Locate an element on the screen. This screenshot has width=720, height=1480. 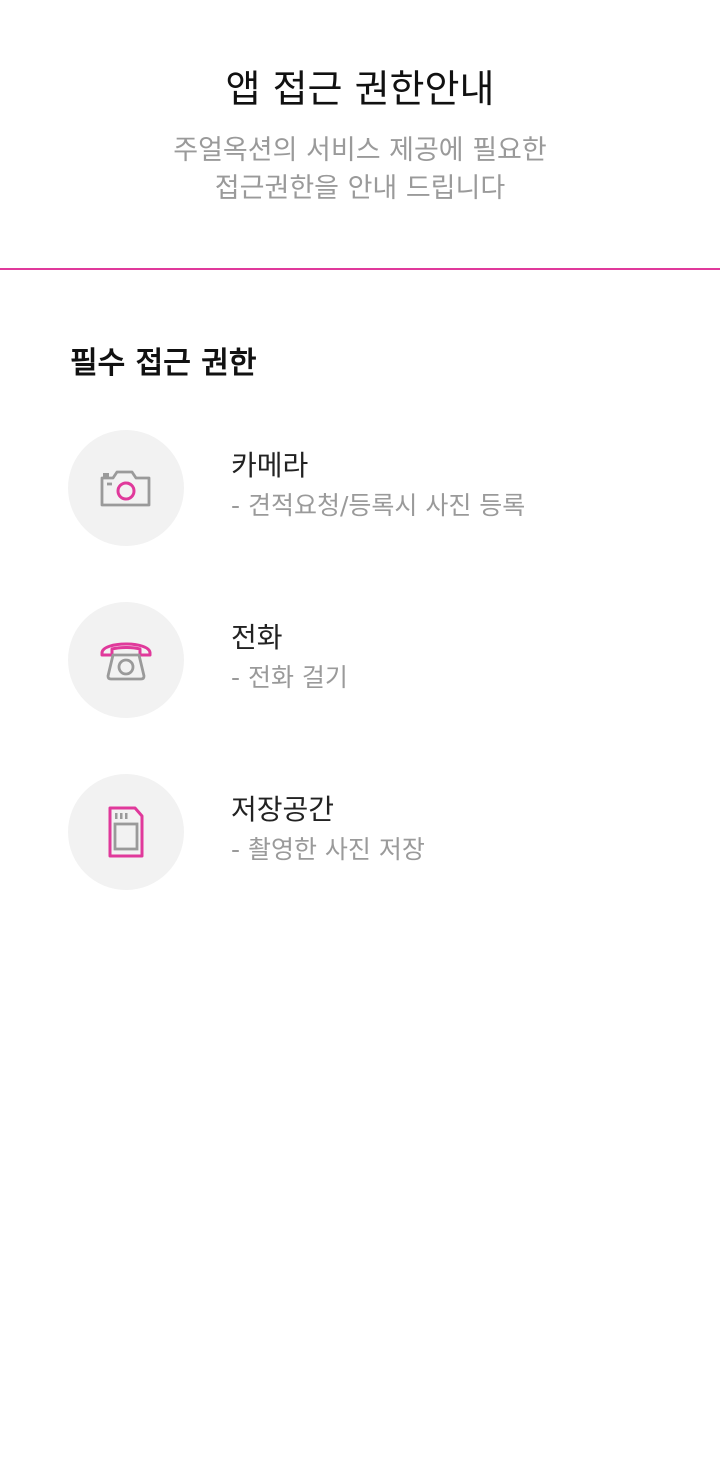
page-title: 앱 접근 권한안내 is located at coordinates (360, 89).